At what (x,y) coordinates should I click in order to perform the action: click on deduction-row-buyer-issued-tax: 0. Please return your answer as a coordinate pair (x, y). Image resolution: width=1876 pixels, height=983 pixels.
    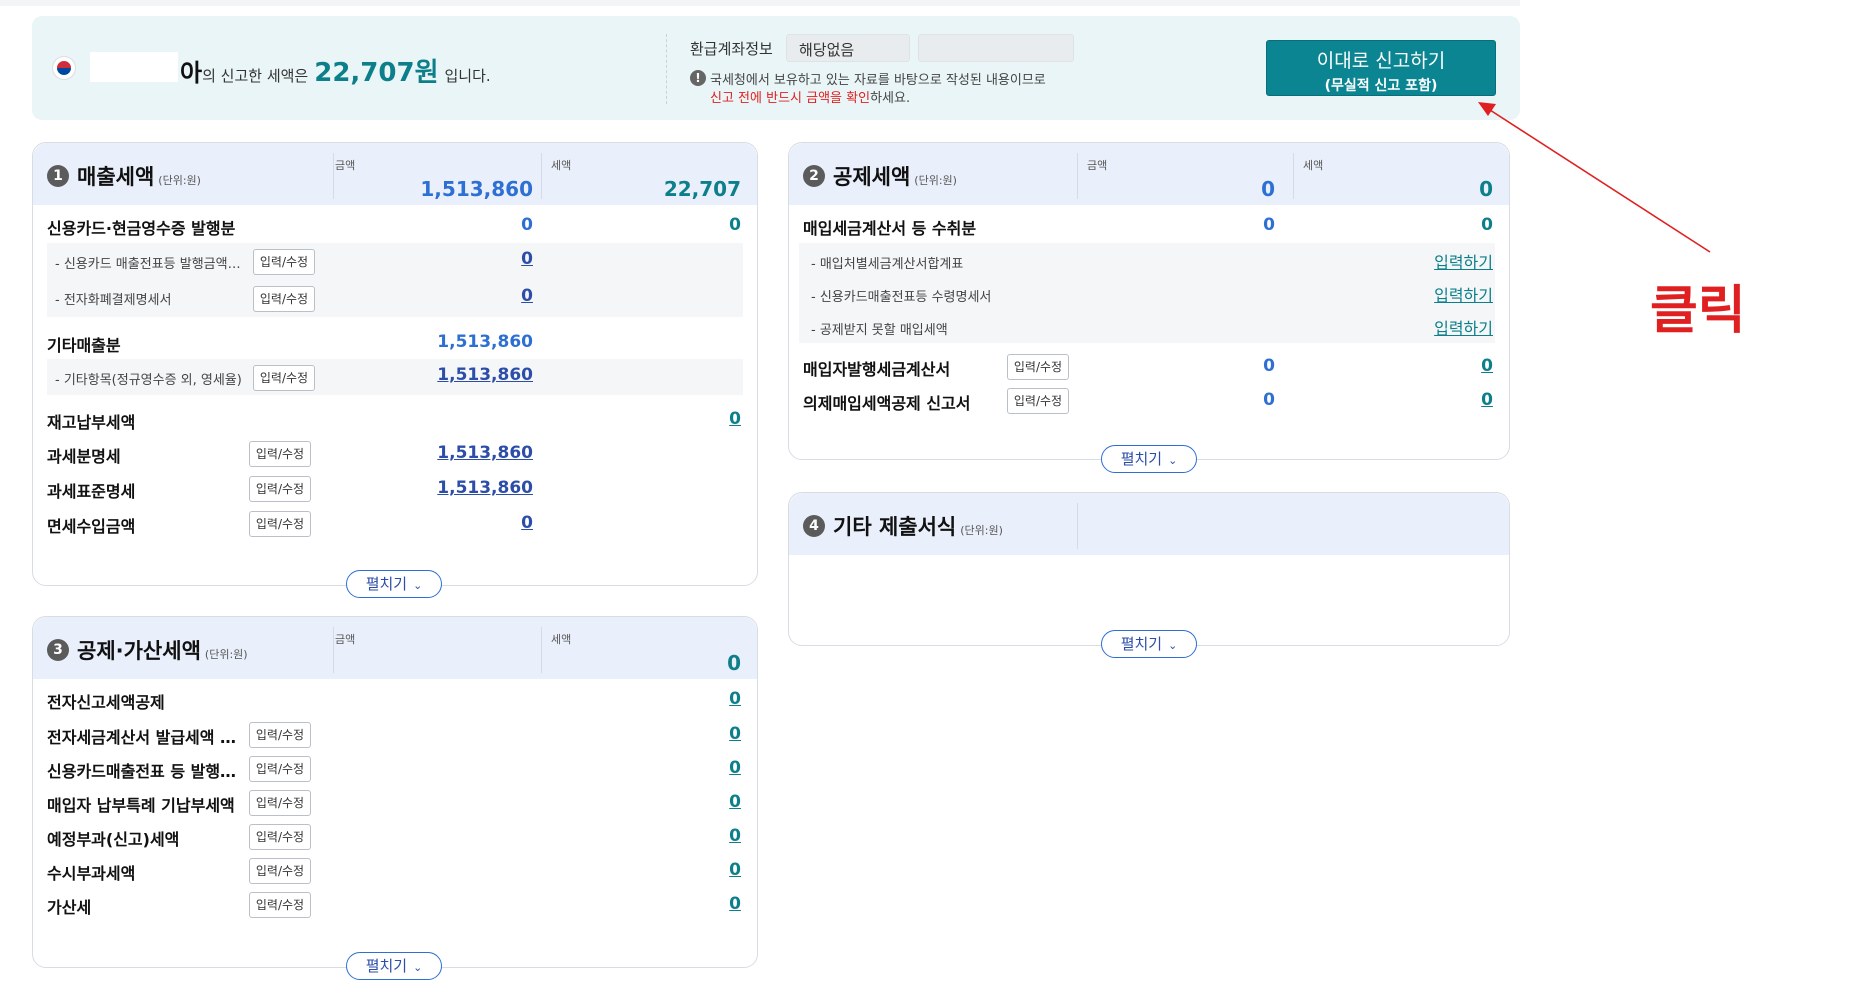
    Looking at the image, I should click on (1443, 366).